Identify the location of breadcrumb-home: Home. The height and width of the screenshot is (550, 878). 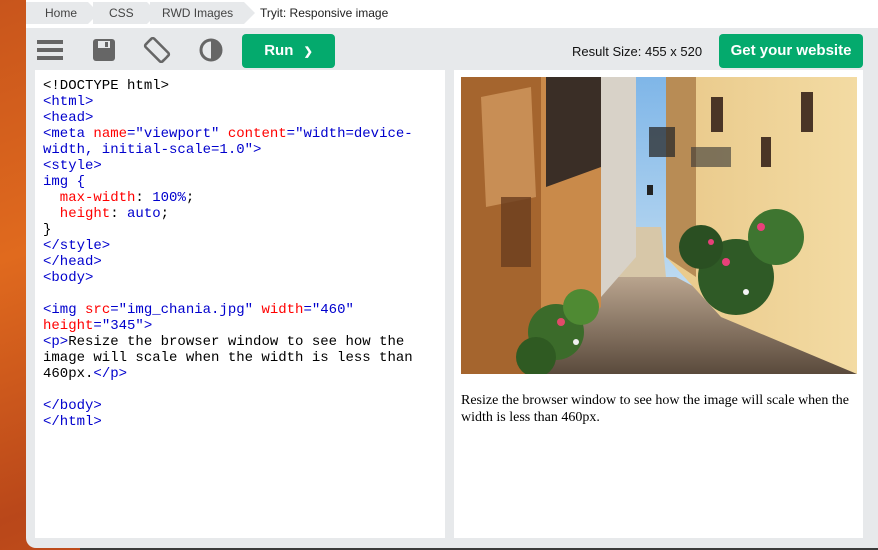
(62, 13).